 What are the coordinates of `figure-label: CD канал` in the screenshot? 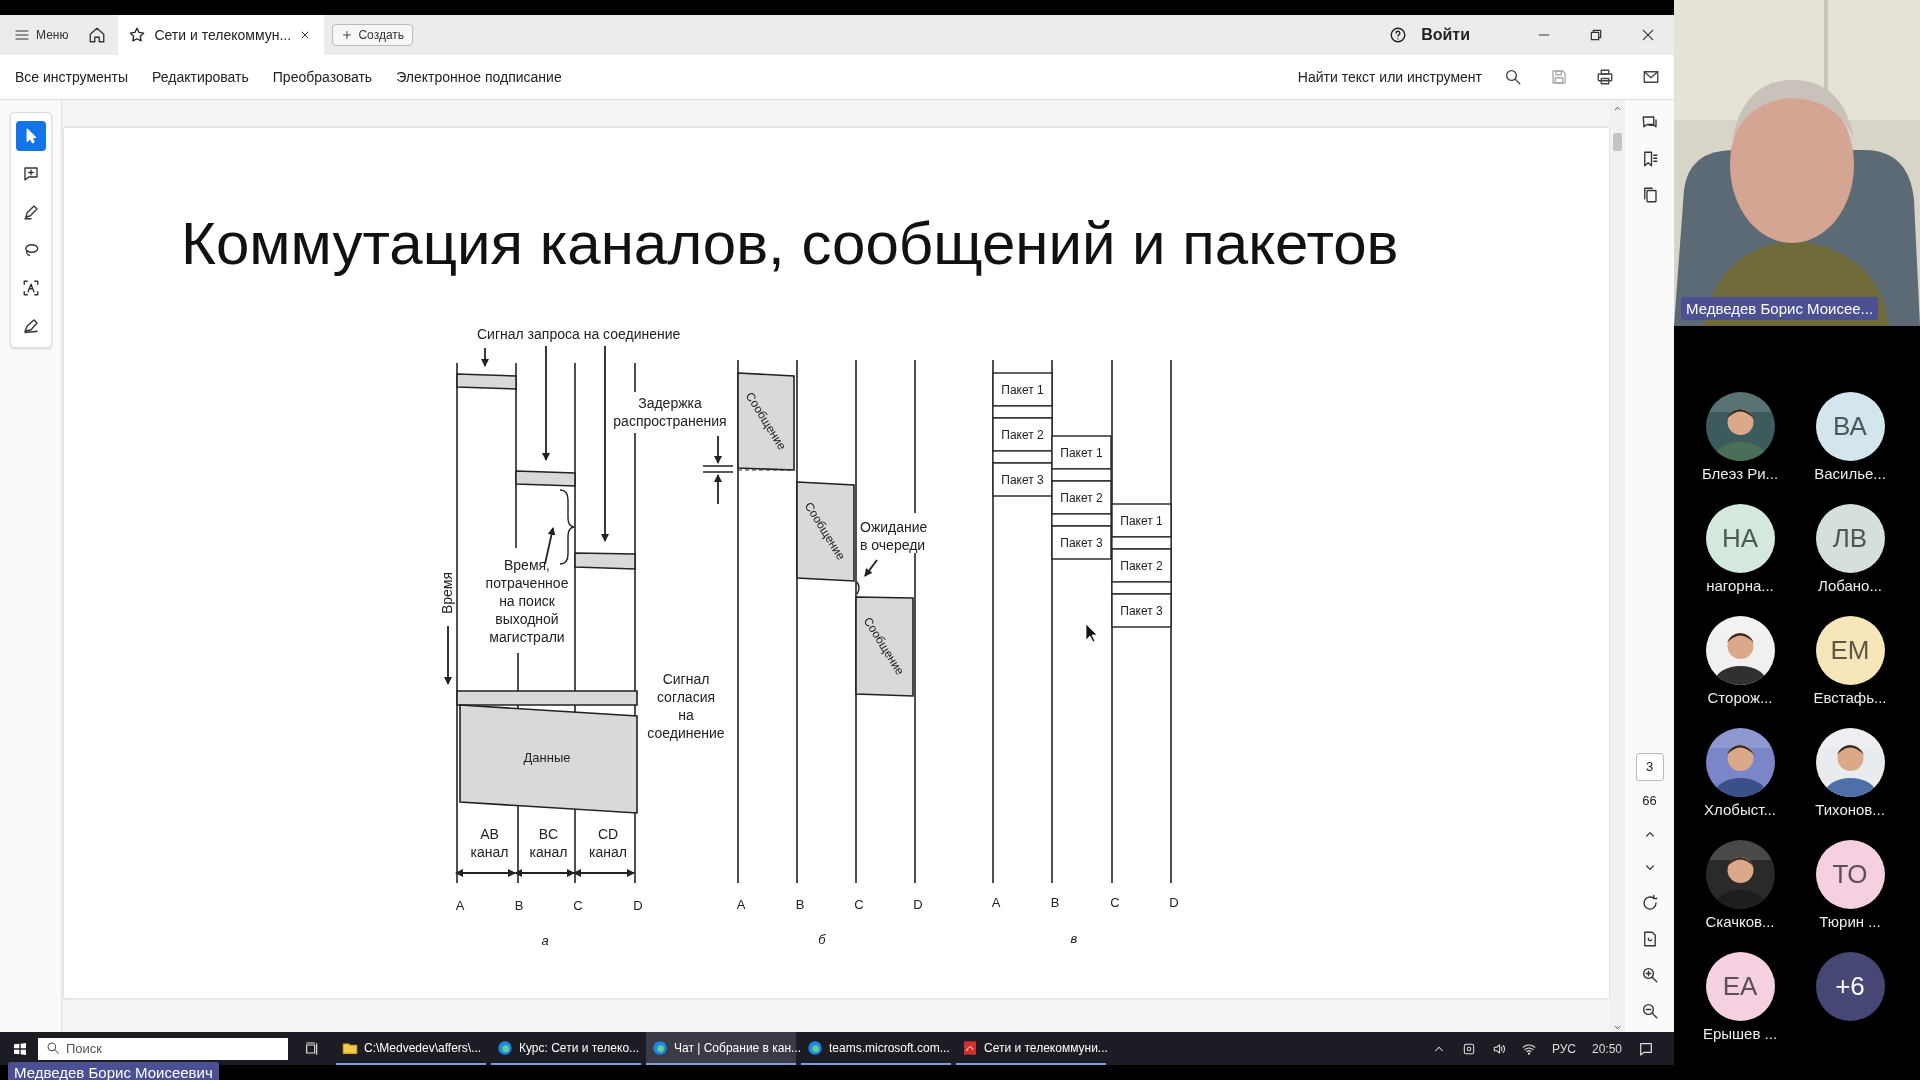 It's located at (608, 843).